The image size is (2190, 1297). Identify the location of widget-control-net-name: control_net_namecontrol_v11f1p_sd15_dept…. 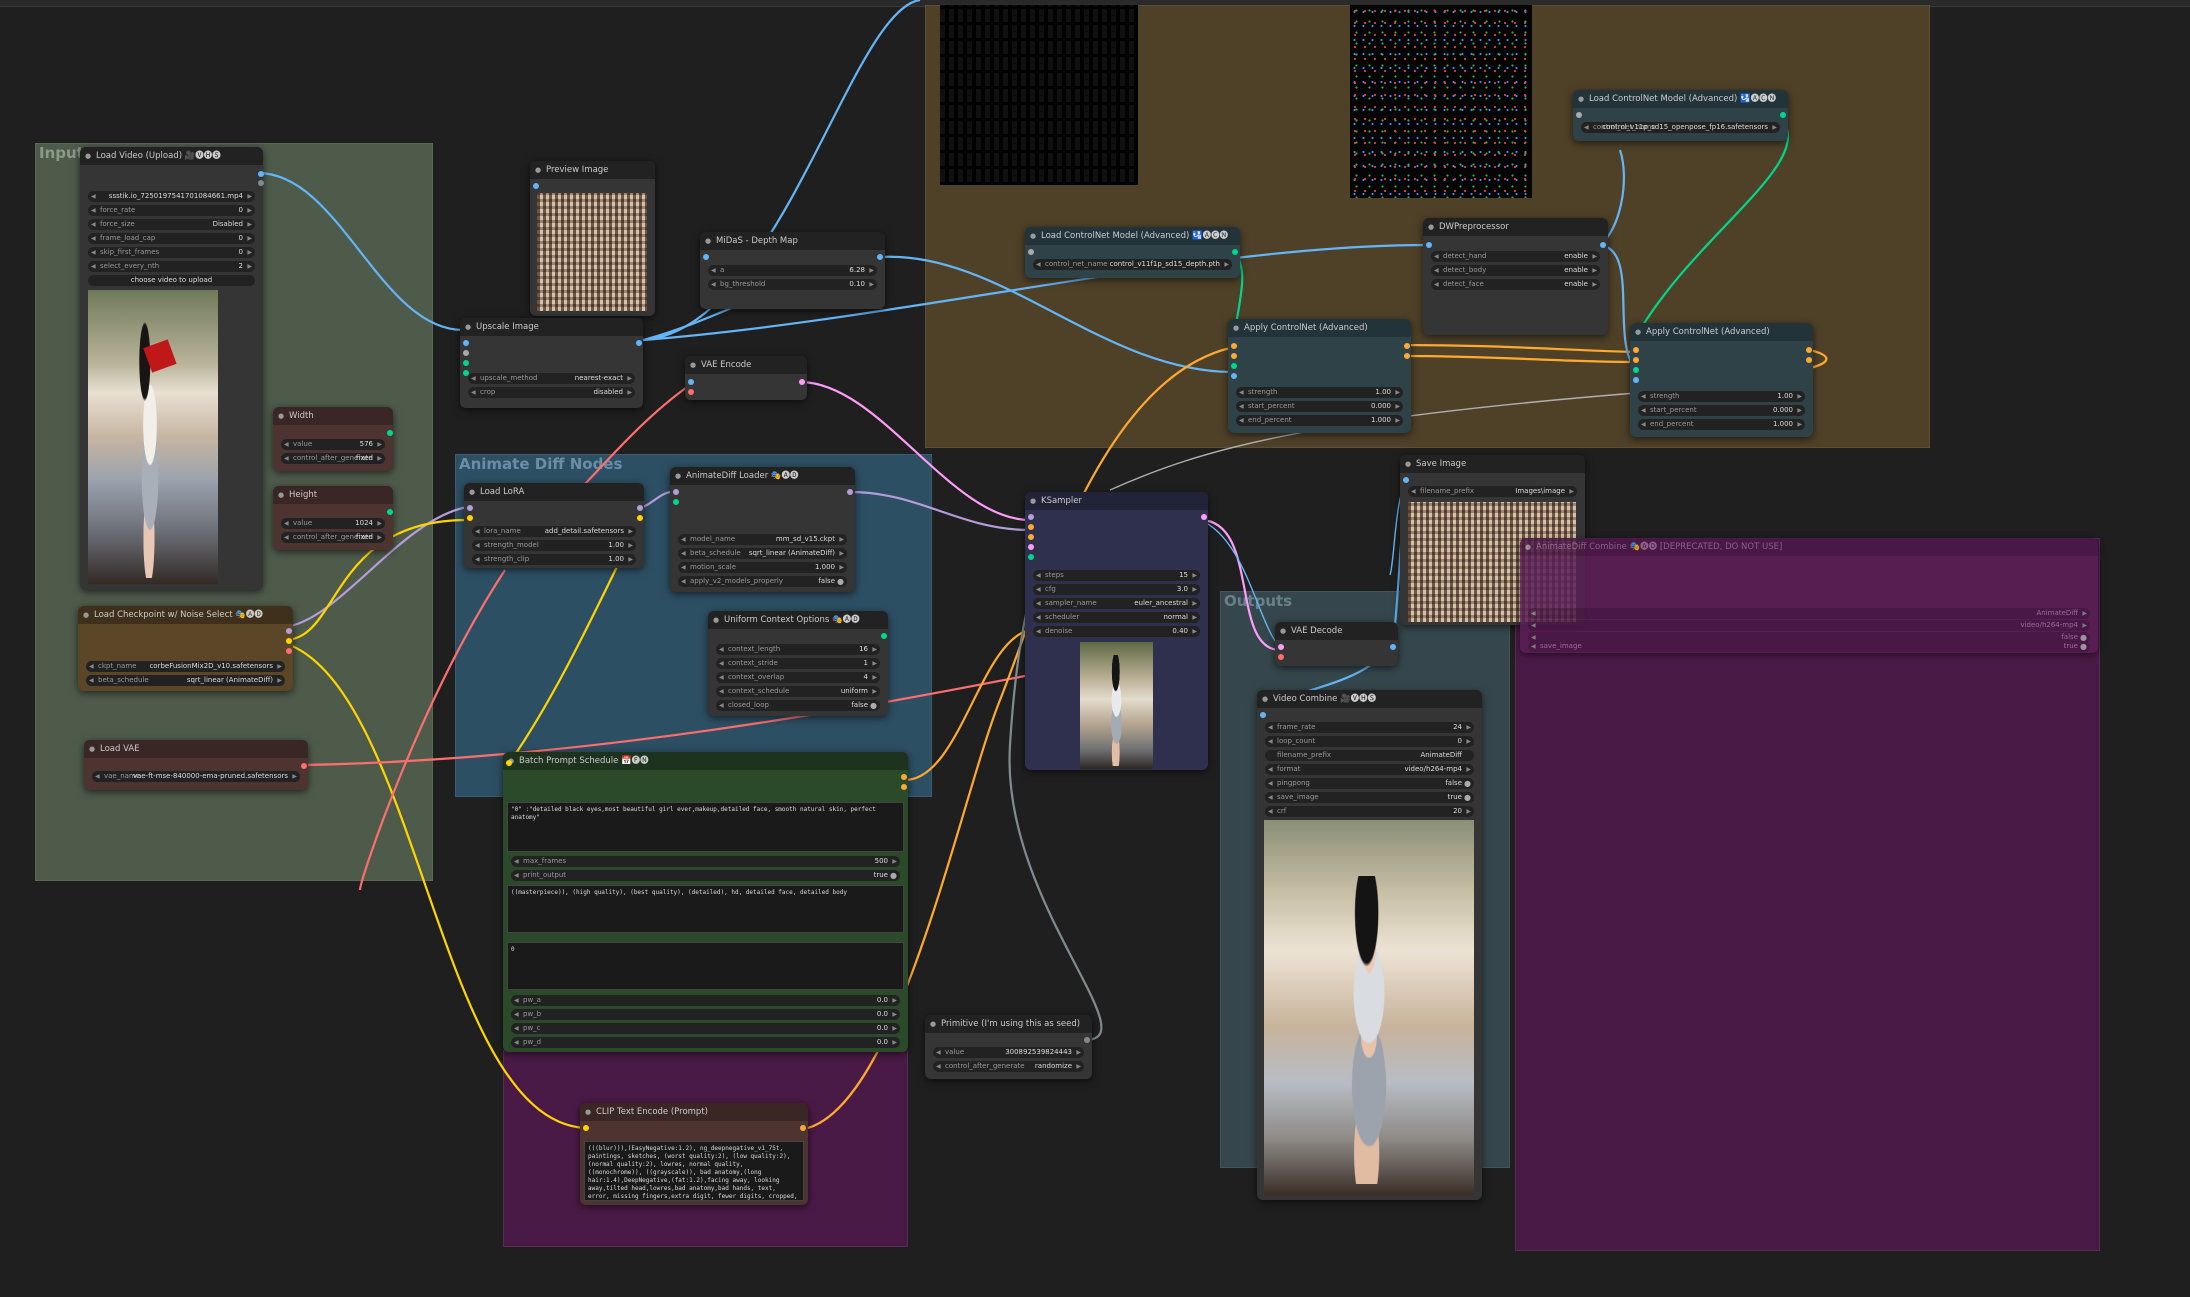
(1132, 264).